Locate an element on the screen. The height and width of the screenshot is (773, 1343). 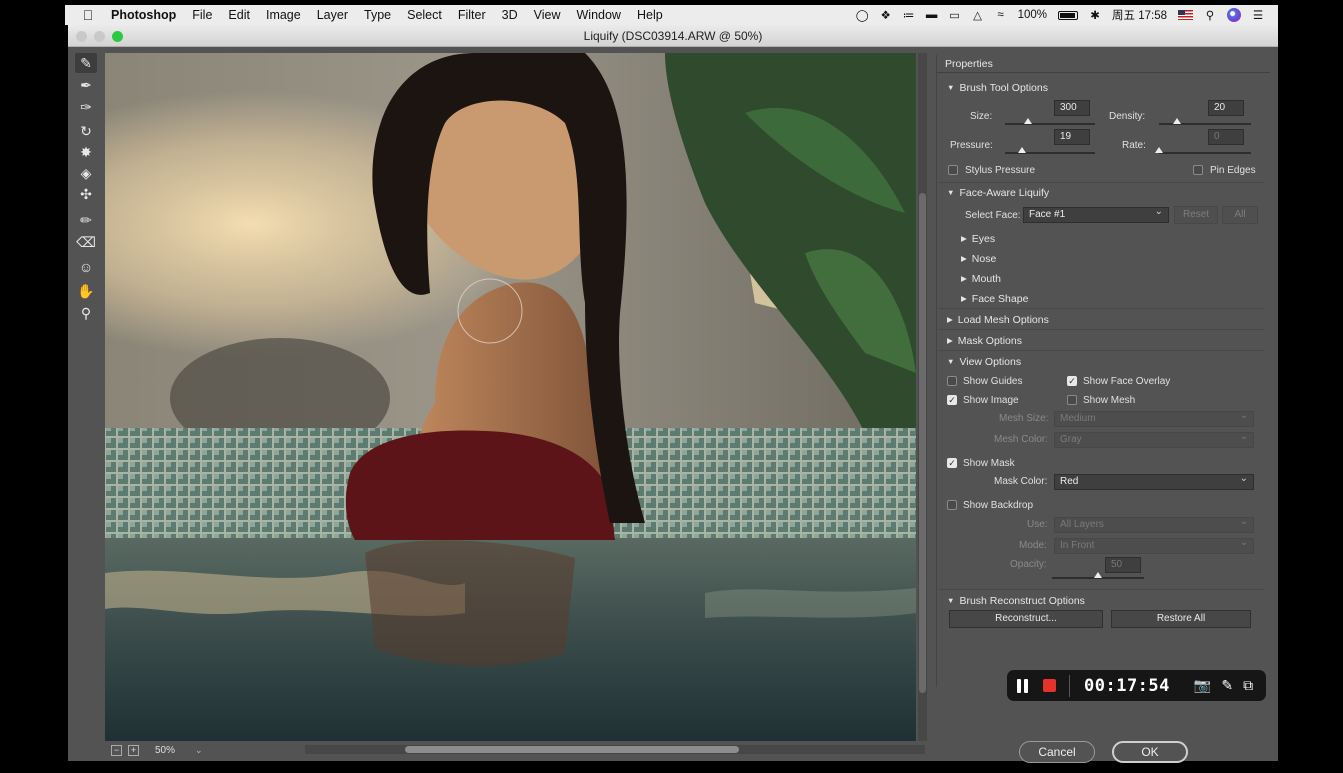
notification-center-icon: ☰ is located at coordinates (1258, 15).